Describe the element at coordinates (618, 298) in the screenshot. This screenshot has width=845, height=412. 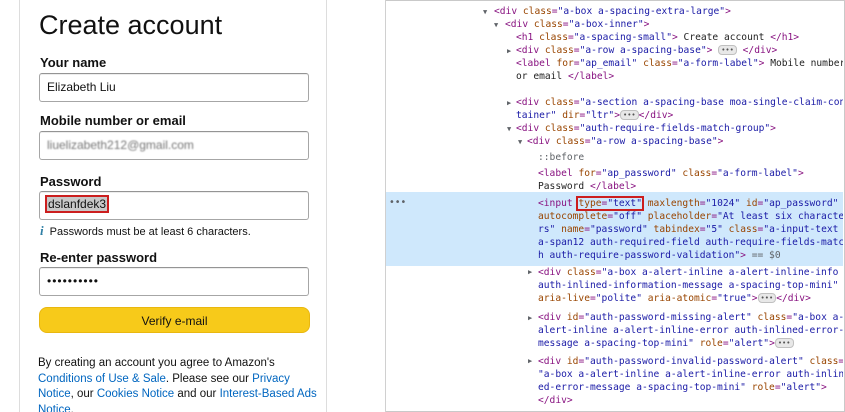
I see `attr-value: "polite"` at that location.